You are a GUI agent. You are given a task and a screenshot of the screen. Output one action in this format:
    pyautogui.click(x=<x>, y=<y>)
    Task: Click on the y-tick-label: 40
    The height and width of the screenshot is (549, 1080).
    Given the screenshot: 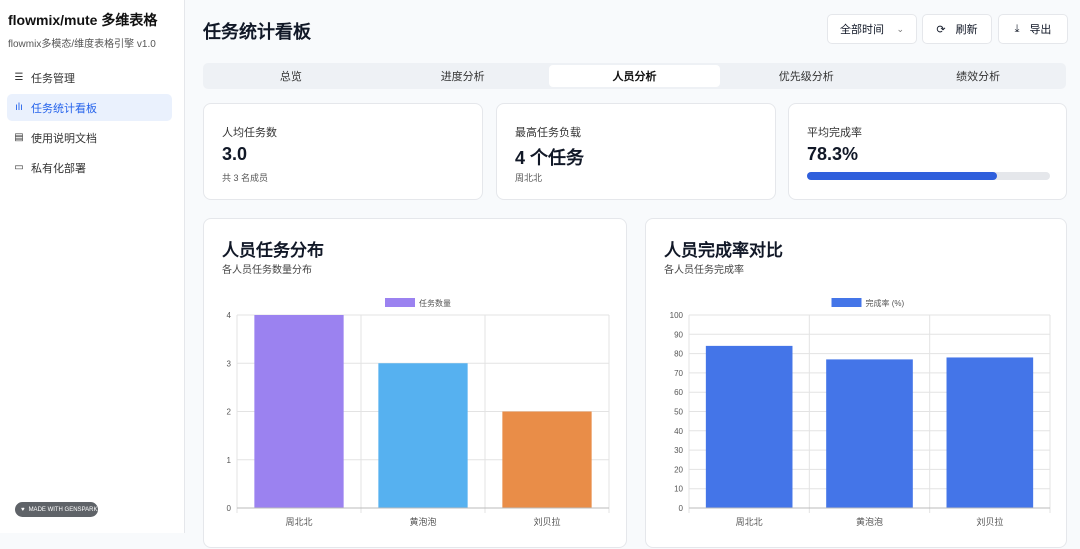 What is the action you would take?
    pyautogui.click(x=678, y=431)
    